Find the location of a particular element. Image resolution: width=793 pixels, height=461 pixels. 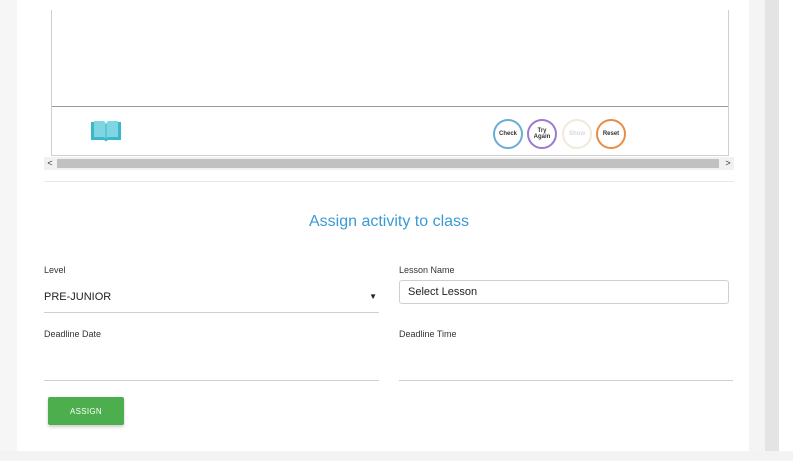

level-select: PRE-JUNIOR ▼ is located at coordinates (211, 298).